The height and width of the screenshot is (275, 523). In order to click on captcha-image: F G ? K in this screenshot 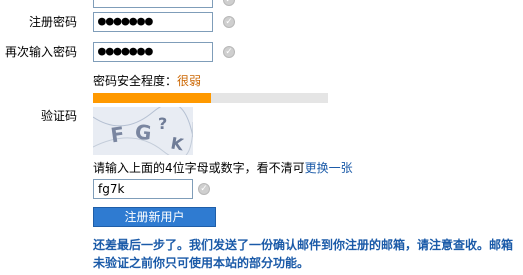, I will do `click(143, 131)`.